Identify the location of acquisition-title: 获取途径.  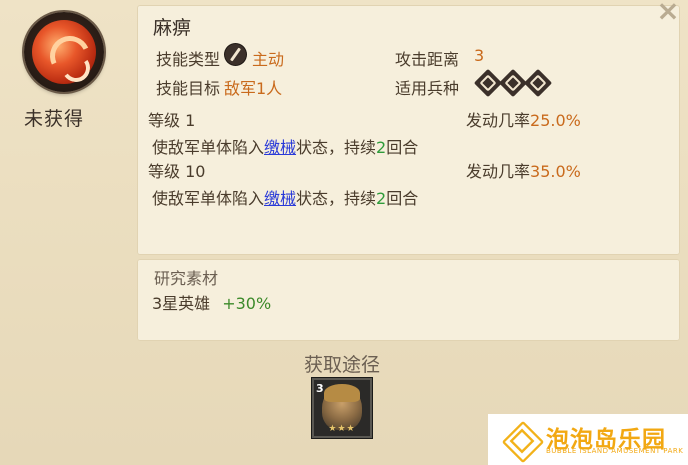
(342, 365).